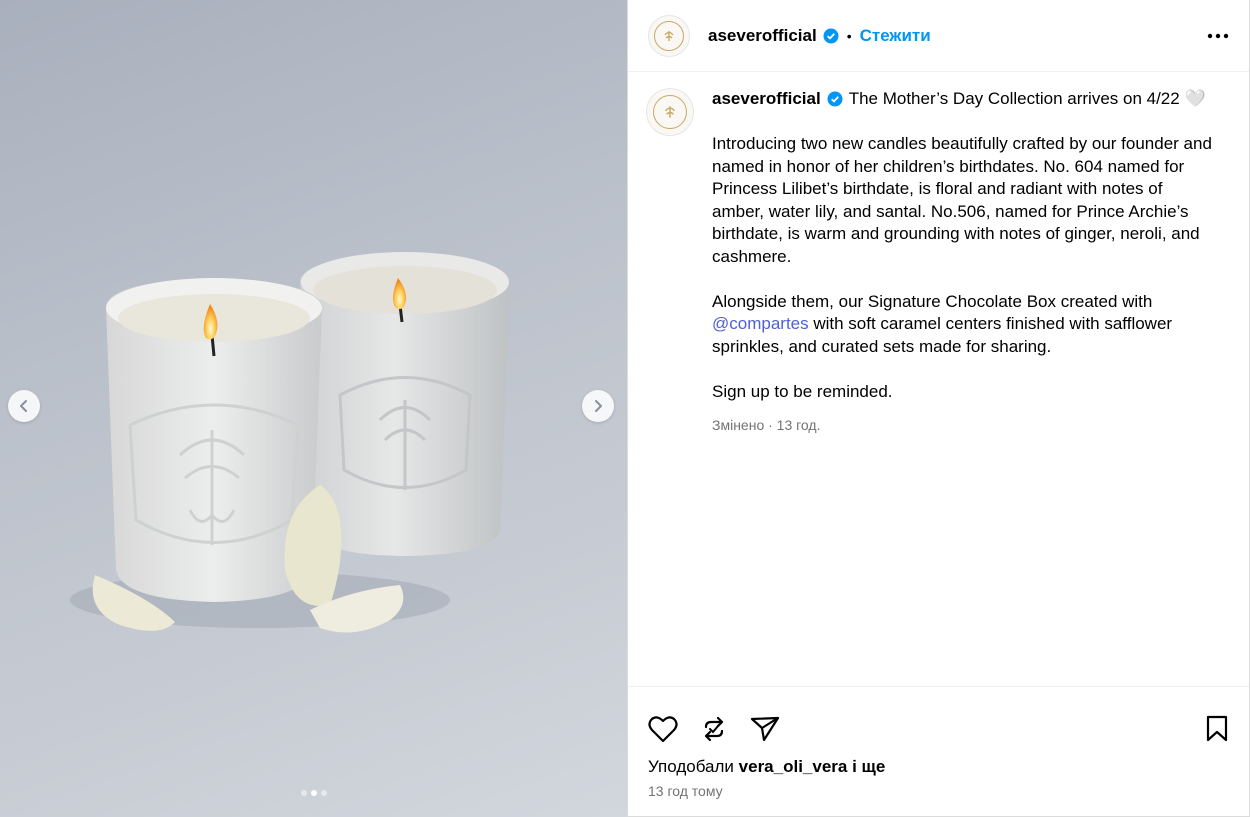  Describe the element at coordinates (895, 36) in the screenshot. I see `follow-button: Стежити` at that location.